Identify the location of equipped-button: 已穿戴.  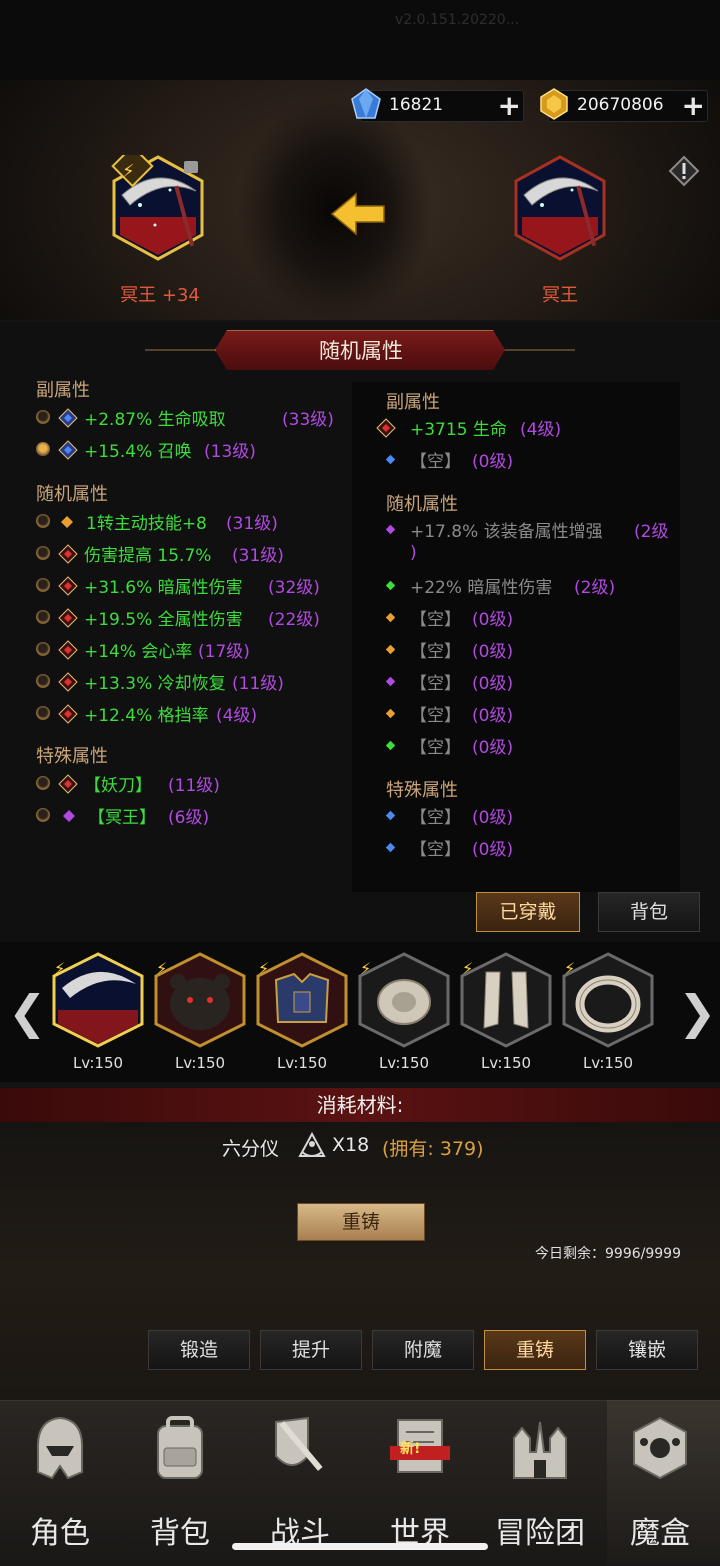
(528, 912).